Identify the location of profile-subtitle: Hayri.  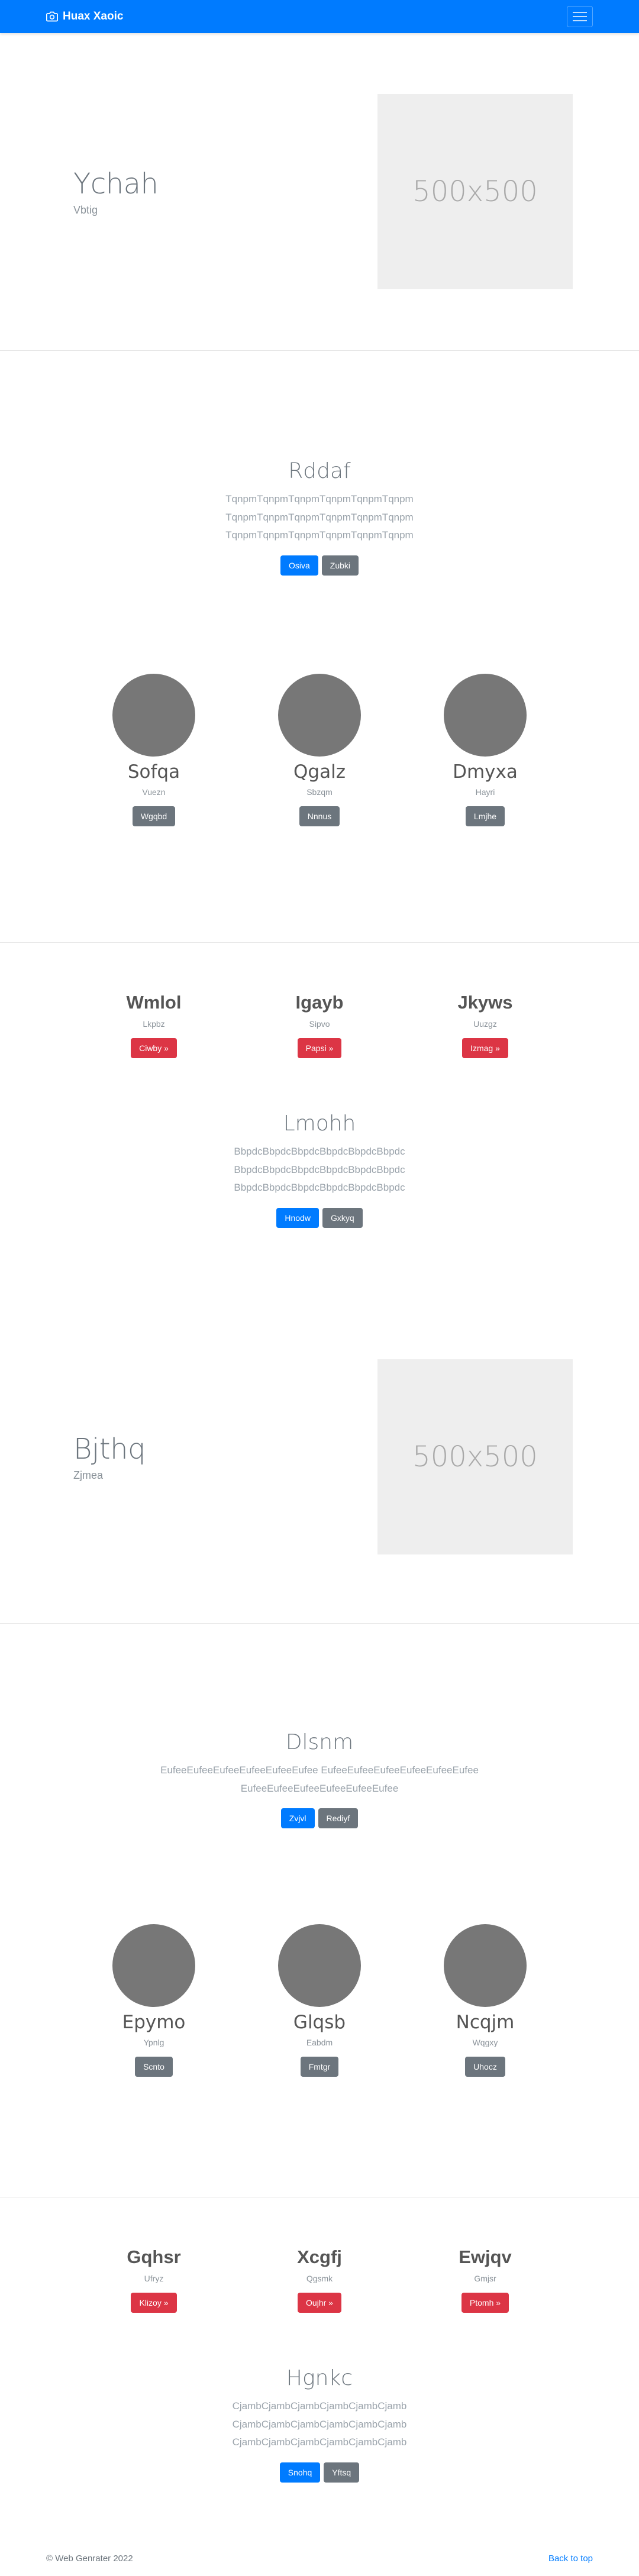
(485, 792).